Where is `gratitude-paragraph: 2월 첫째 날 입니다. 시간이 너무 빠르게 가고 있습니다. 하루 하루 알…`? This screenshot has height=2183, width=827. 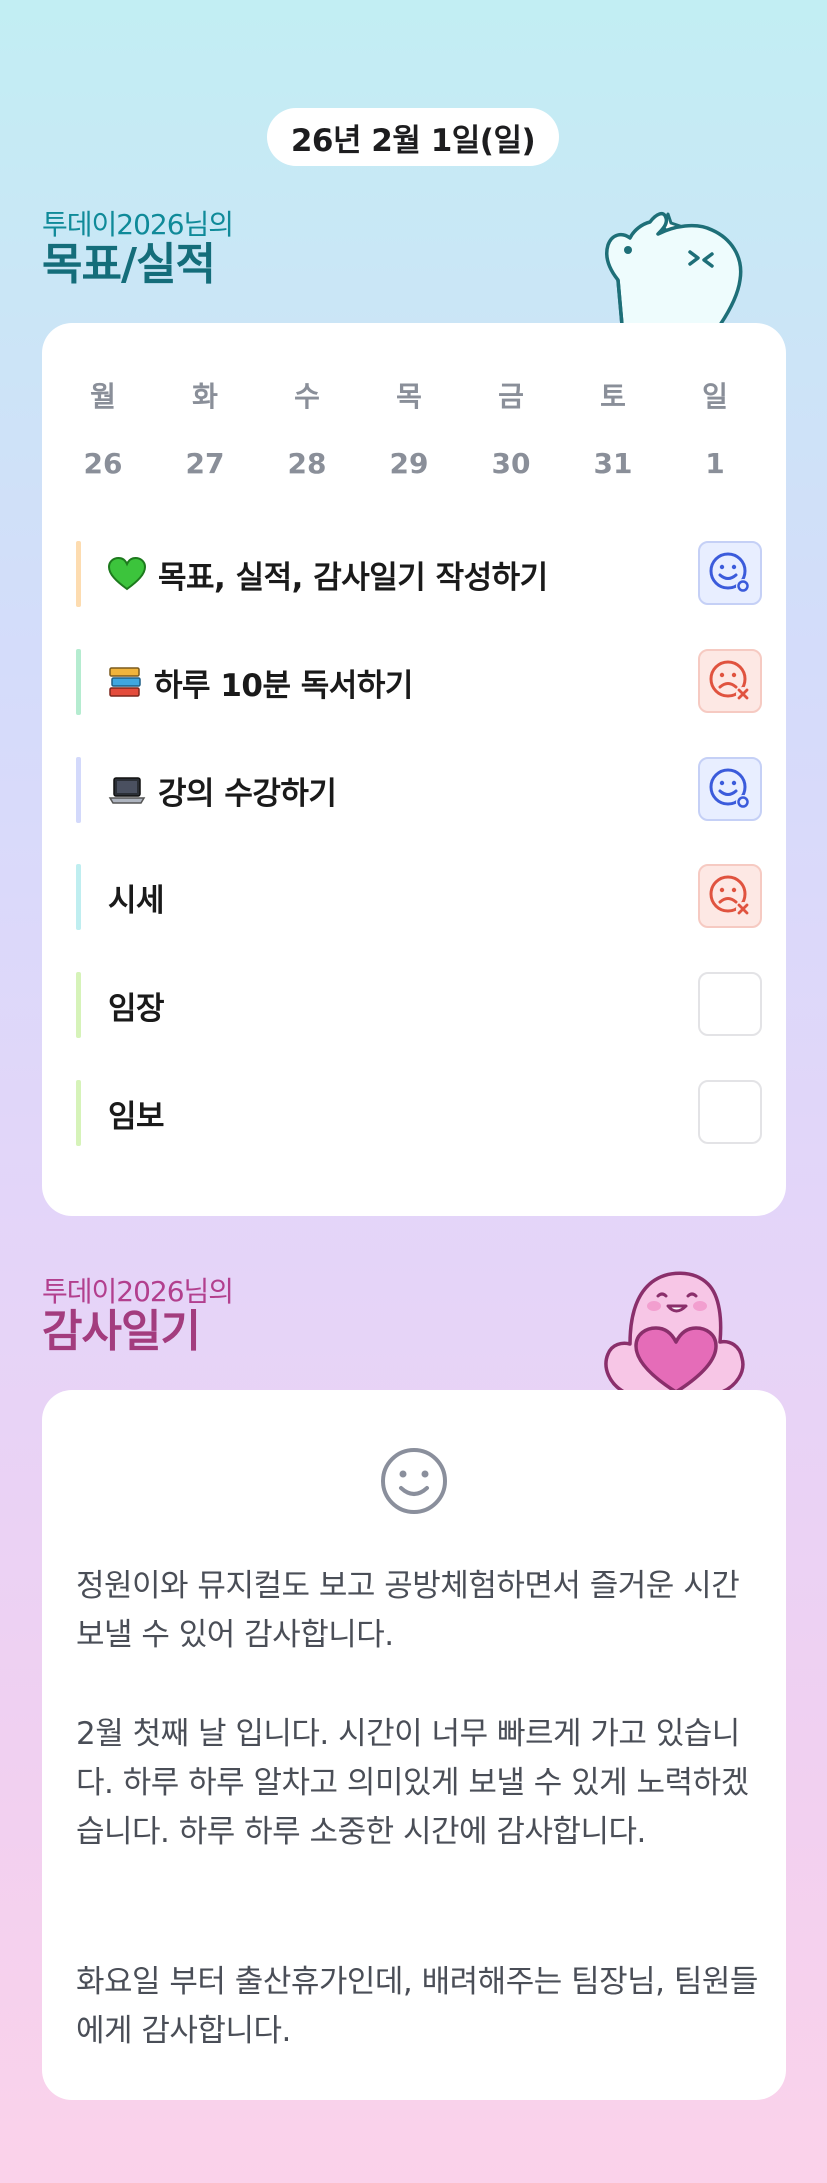
gratitude-paragraph: 2월 첫째 날 입니다. 시간이 너무 빠르게 가고 있습니다. 하루 하루 알… is located at coordinates (412, 1783).